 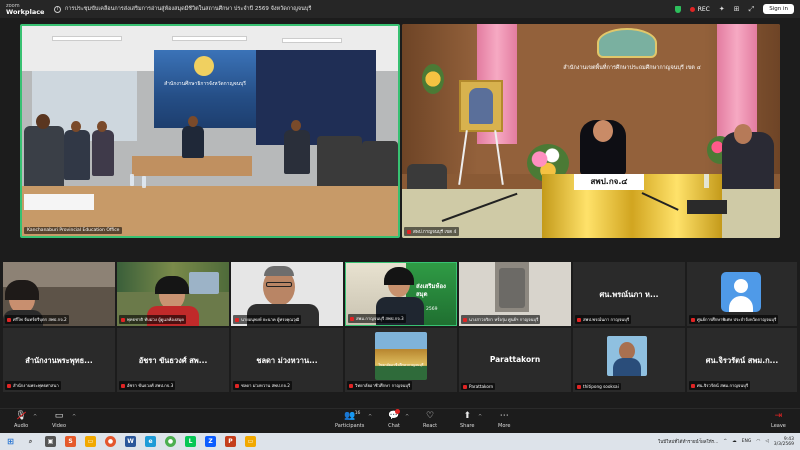 What do you see at coordinates (703, 9) in the screenshot?
I see `rec-label: REC` at bounding box center [703, 9].